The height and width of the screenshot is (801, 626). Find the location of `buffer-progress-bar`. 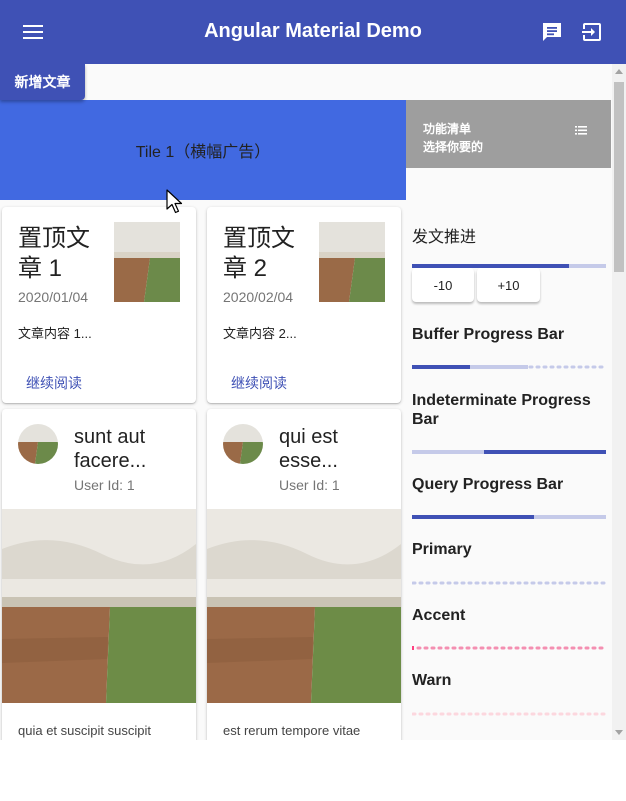

buffer-progress-bar is located at coordinates (509, 367).